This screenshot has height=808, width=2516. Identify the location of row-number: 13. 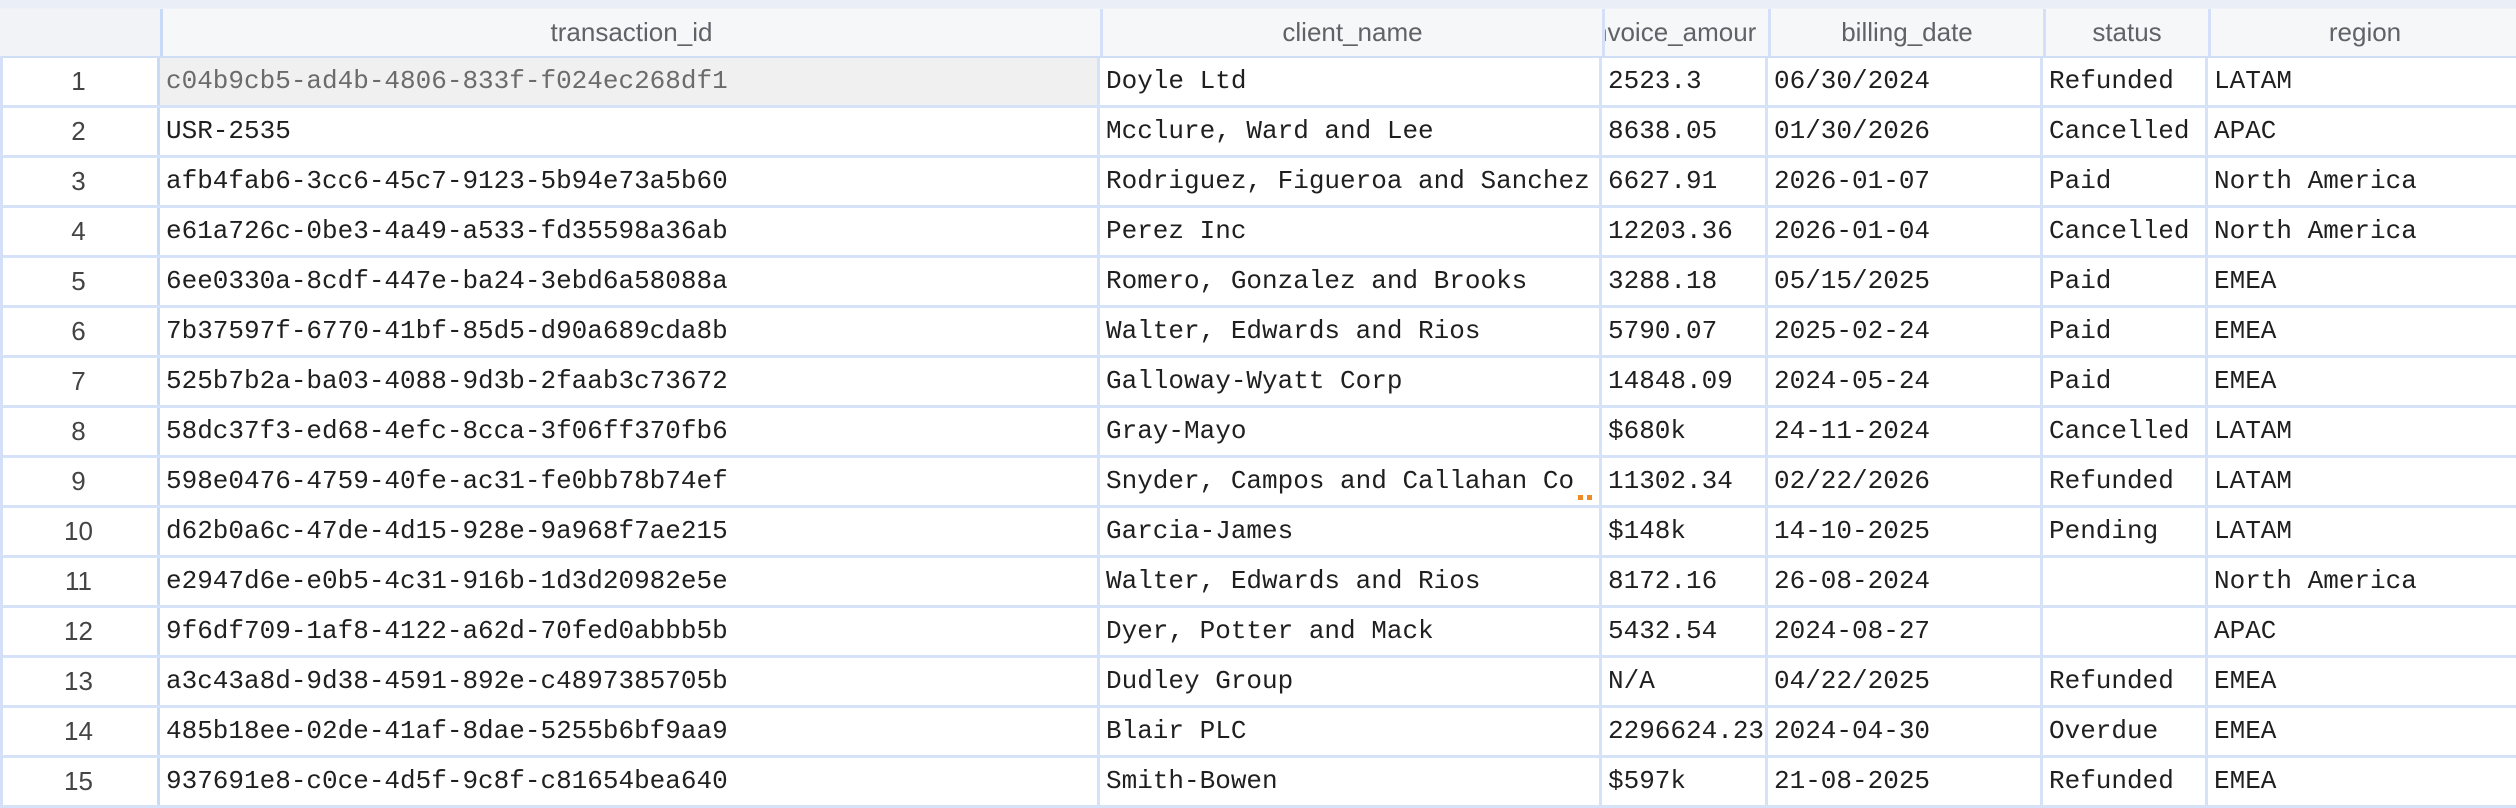
(80, 681).